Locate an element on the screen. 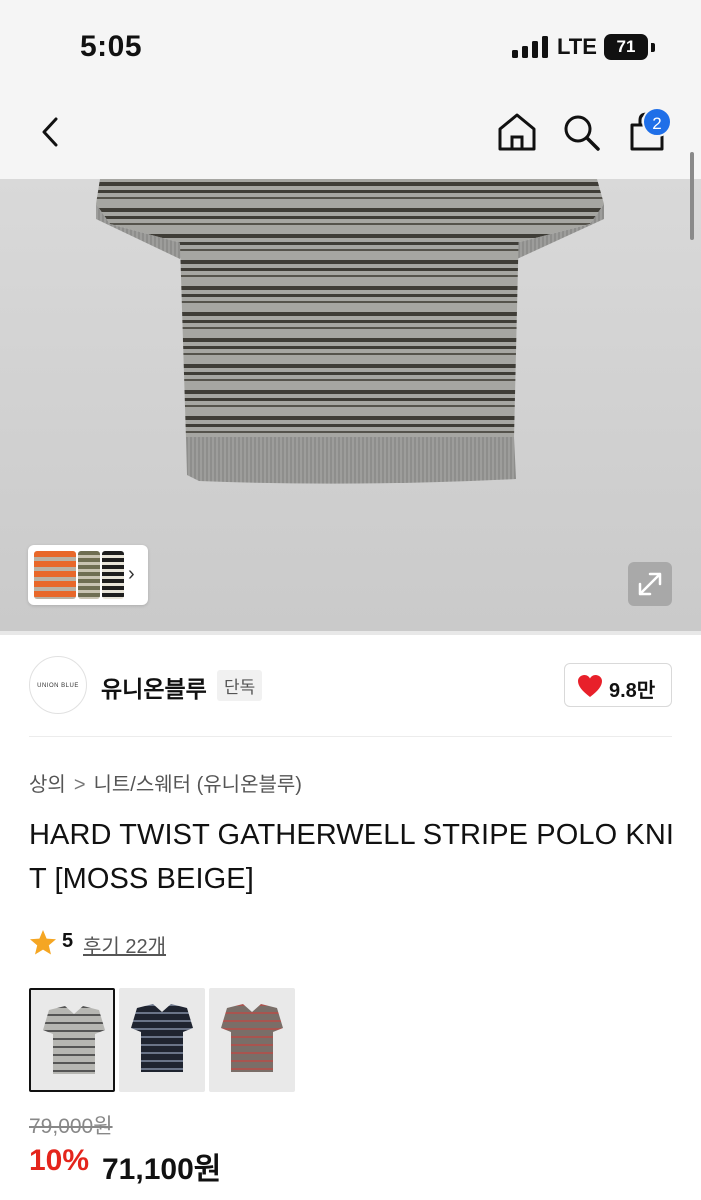  star-icon is located at coordinates (43, 942).